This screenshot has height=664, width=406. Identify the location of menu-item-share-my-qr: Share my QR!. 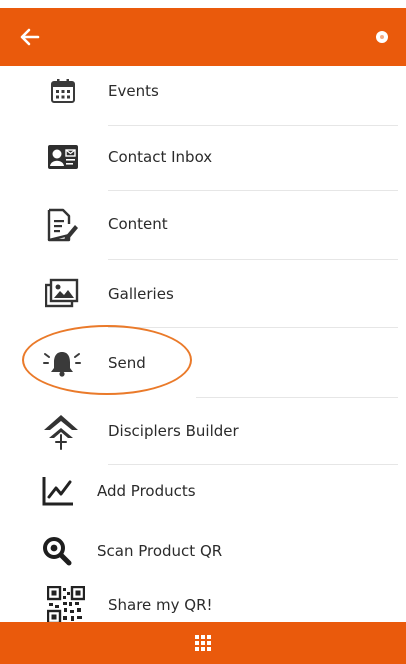
(203, 603).